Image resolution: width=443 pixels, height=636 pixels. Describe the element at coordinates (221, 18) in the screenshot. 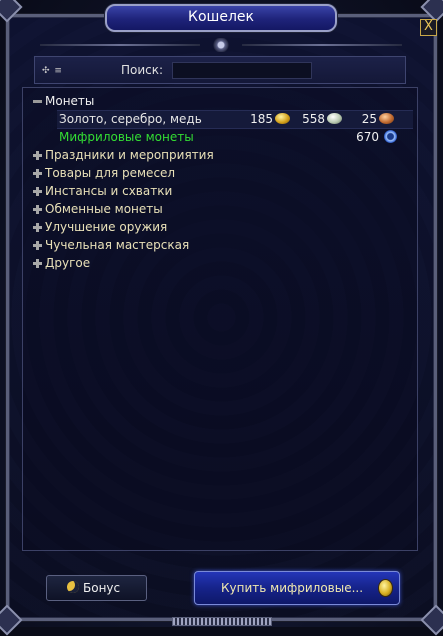

I see `window-title: Кошелек` at that location.